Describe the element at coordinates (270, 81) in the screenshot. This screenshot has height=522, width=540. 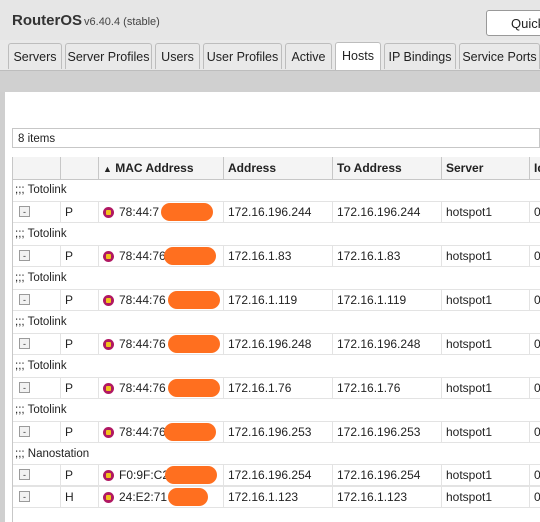
I see `toolbar` at that location.